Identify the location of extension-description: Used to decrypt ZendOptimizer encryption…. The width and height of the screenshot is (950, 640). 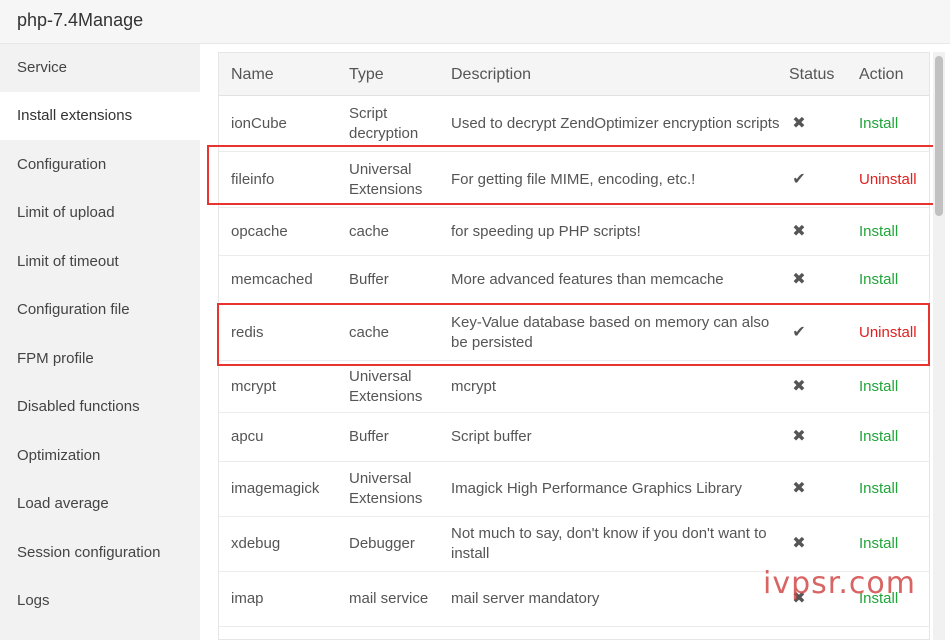
(615, 123).